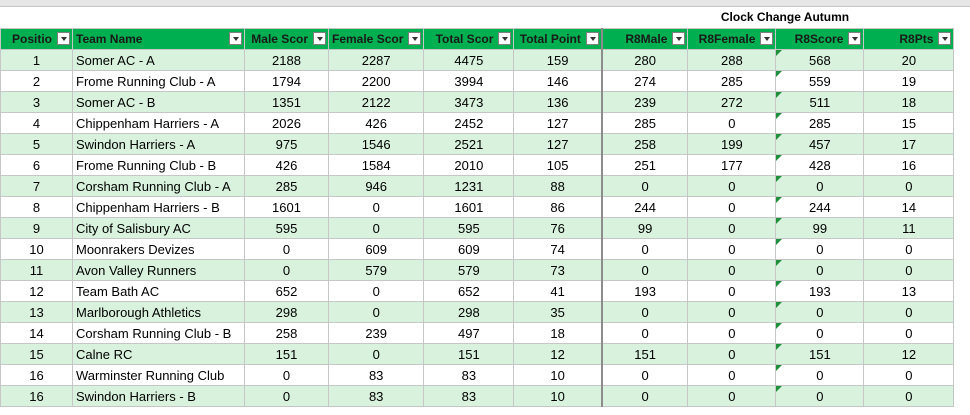 Image resolution: width=970 pixels, height=415 pixels. Describe the element at coordinates (558, 207) in the screenshot. I see `table-cell: 86` at that location.